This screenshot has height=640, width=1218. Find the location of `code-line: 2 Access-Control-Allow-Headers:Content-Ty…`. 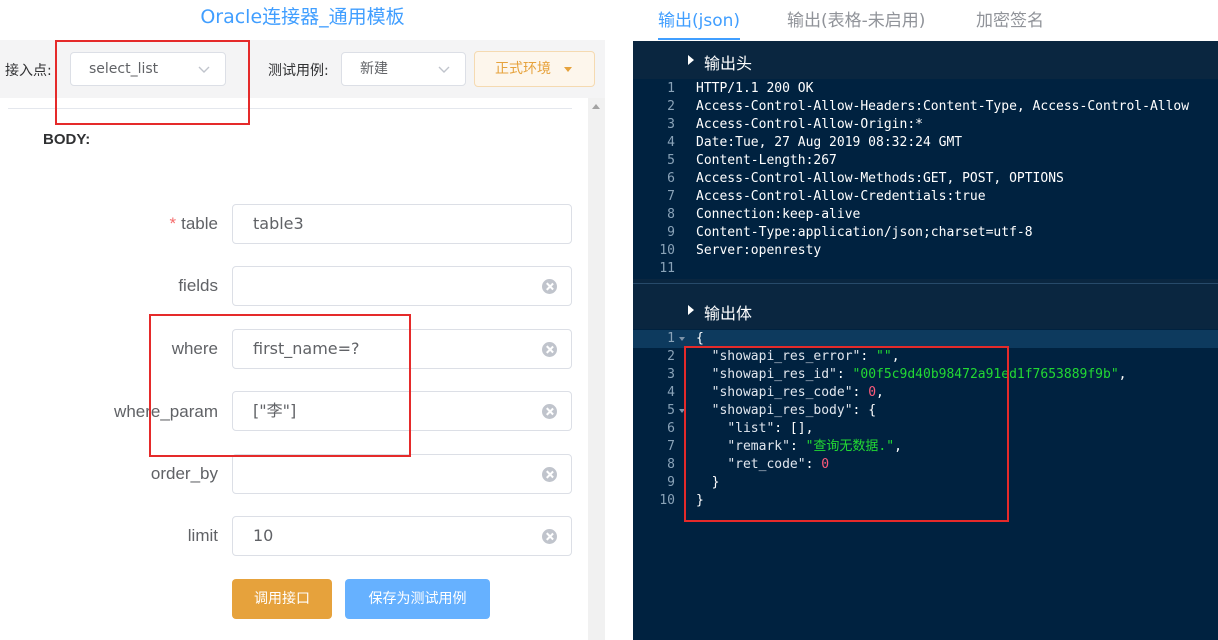

code-line: 2 Access-Control-Allow-Headers:Content-Ty… is located at coordinates (928, 106).